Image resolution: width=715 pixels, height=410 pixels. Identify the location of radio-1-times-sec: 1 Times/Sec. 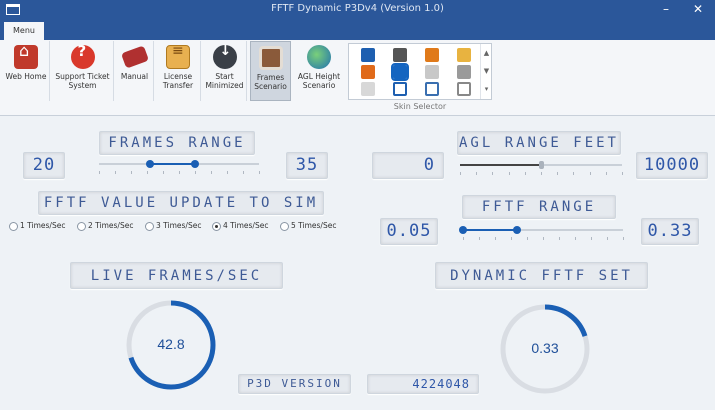
(37, 226).